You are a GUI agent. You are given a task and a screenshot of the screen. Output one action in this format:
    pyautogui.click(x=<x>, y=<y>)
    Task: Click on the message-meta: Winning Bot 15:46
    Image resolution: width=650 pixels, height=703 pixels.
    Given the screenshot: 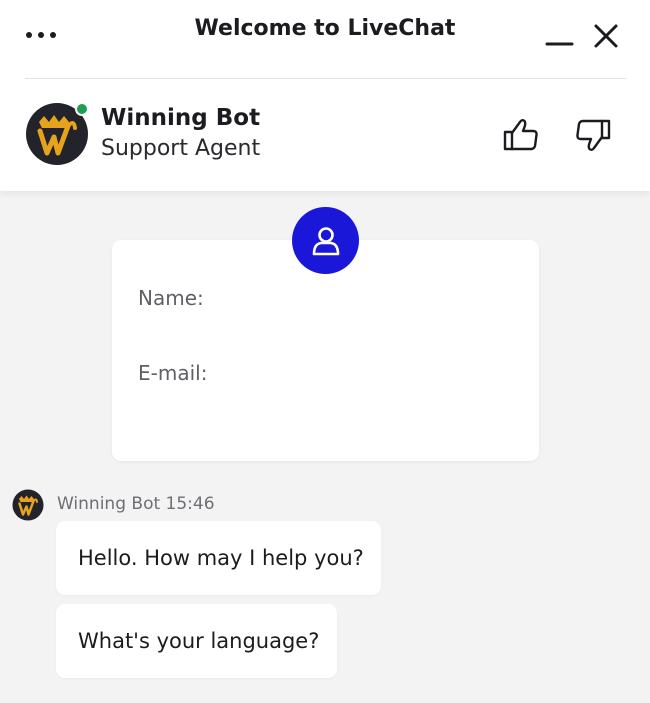 What is the action you would take?
    pyautogui.click(x=136, y=504)
    